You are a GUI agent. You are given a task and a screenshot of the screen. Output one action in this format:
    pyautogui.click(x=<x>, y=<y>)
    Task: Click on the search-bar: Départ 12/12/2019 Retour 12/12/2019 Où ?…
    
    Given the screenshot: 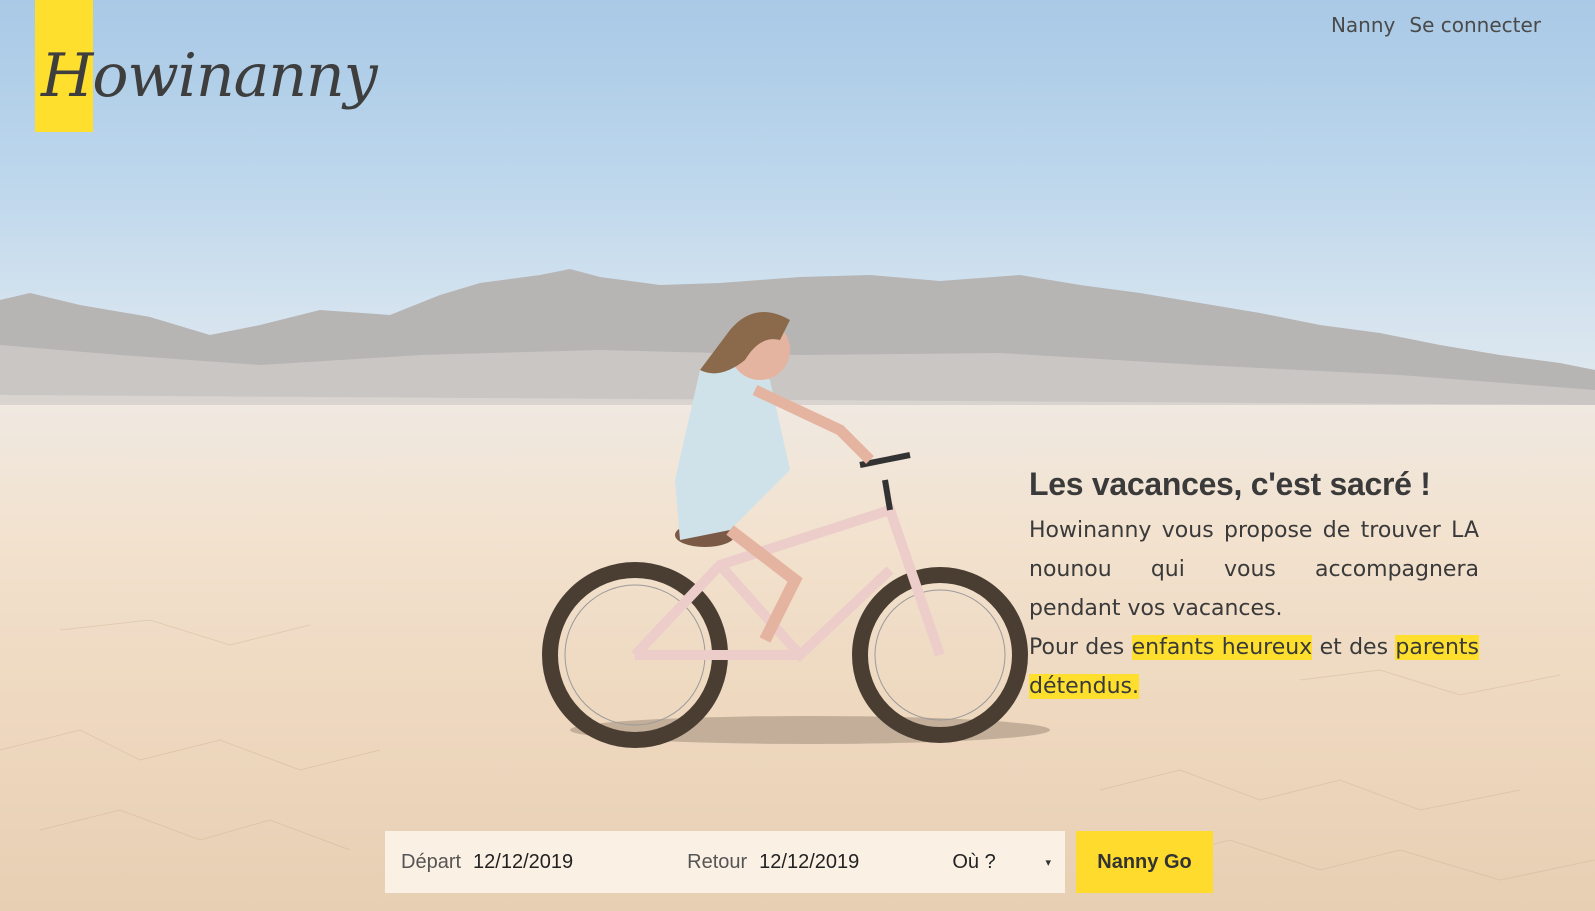 What is the action you would take?
    pyautogui.click(x=725, y=862)
    